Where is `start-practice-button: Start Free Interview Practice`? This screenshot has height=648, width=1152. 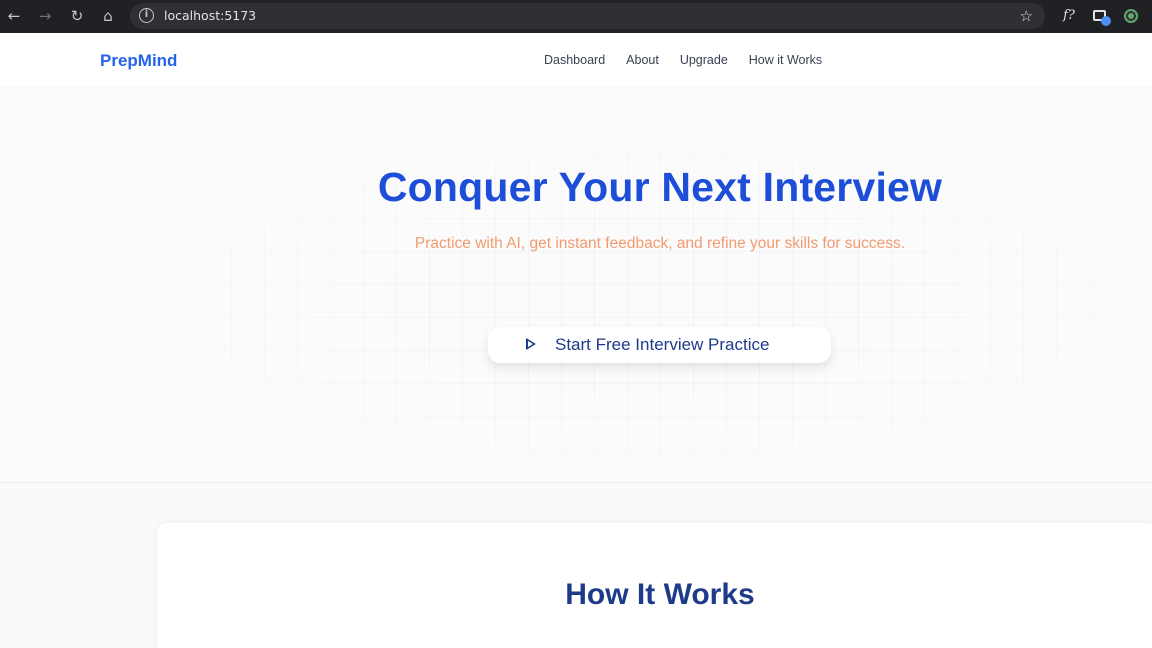
start-practice-button: Start Free Interview Practice is located at coordinates (659, 345).